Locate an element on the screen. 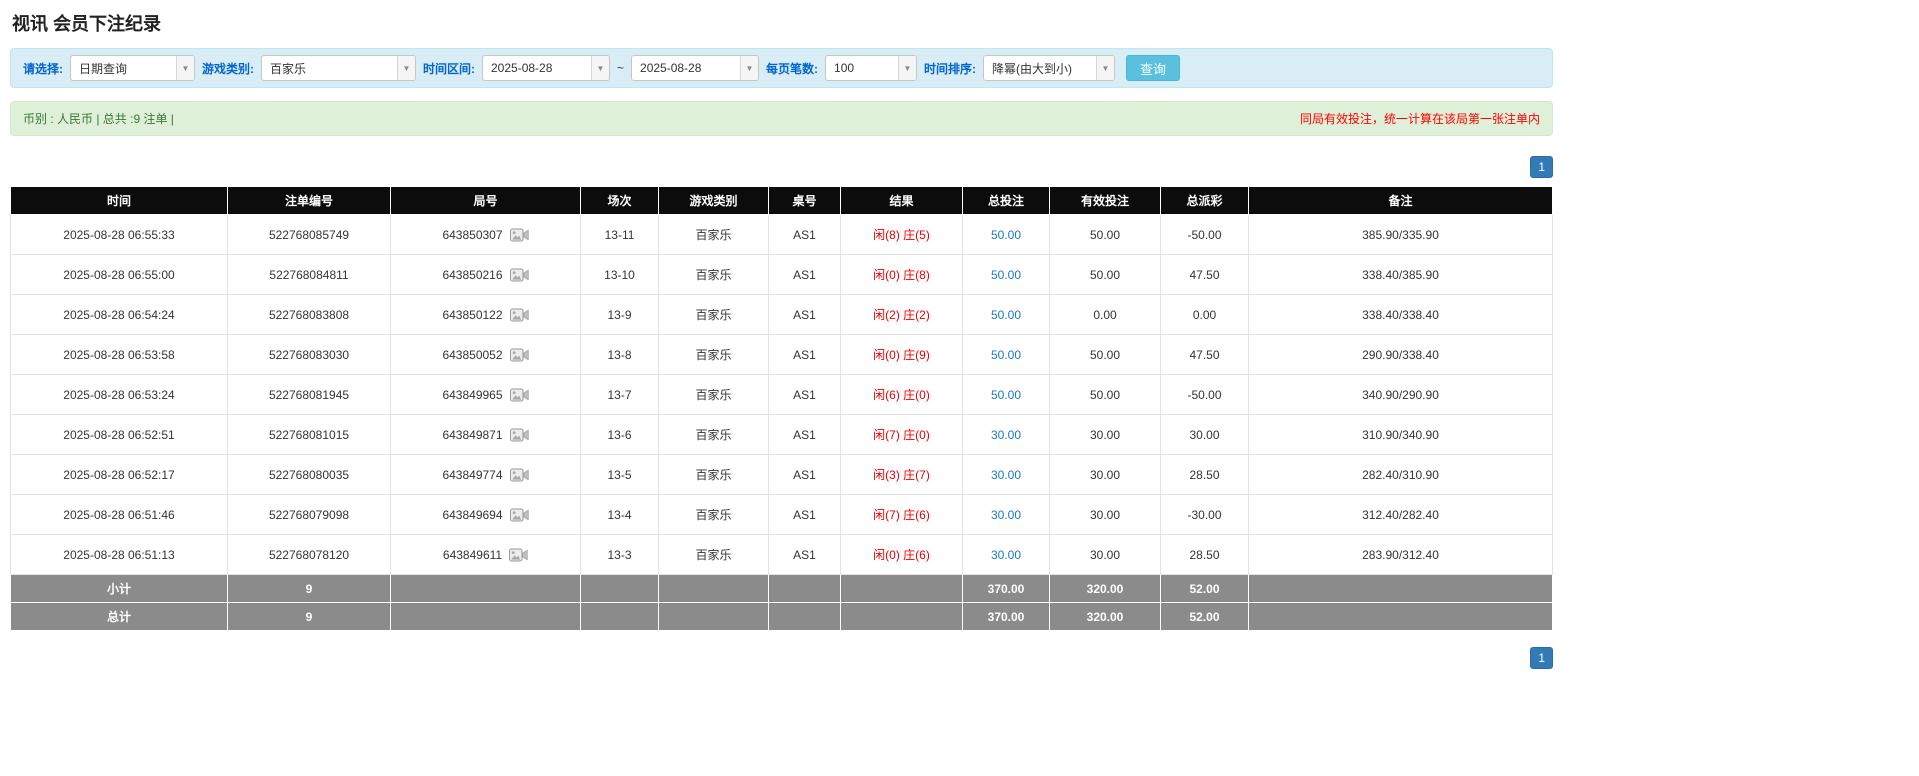  game-type-select: 百家乐 ▼ is located at coordinates (338, 68).